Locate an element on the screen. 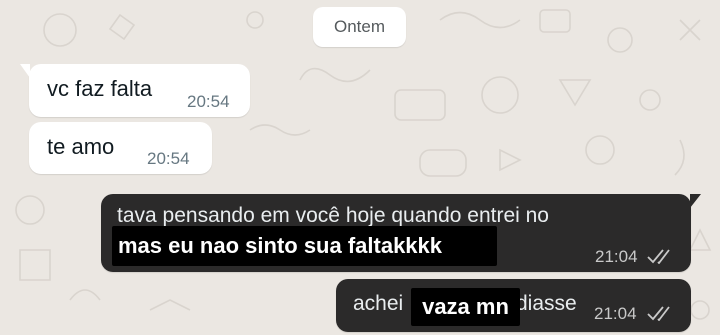 This screenshot has height=335, width=720. message-text: vc faz falta is located at coordinates (100, 88).